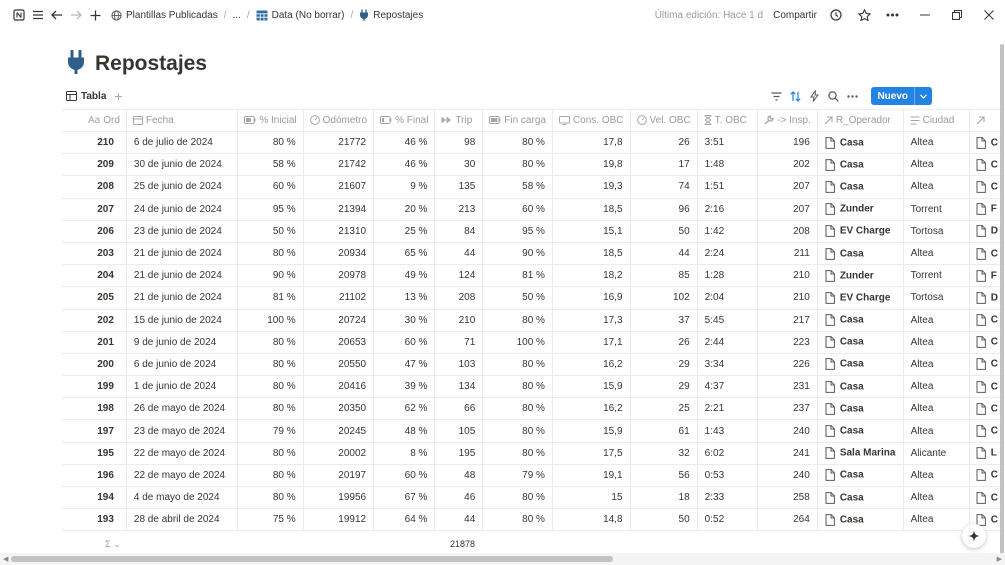 This screenshot has height=565, width=1005. I want to click on cell-trip: 195, so click(459, 453).